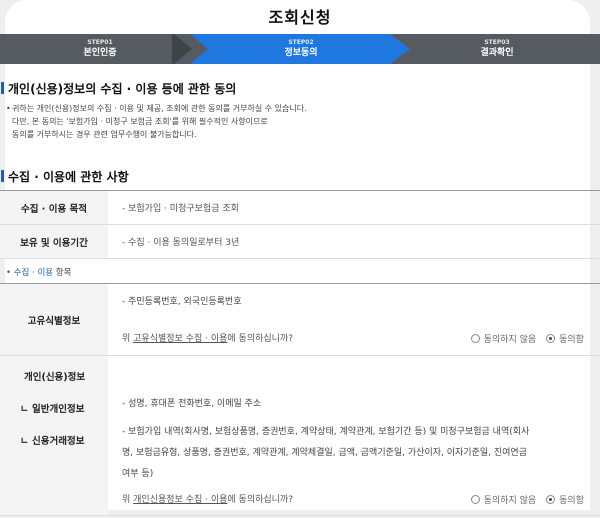 The width and height of the screenshot is (600, 518). I want to click on items-title-tail: 항목, so click(62, 273).